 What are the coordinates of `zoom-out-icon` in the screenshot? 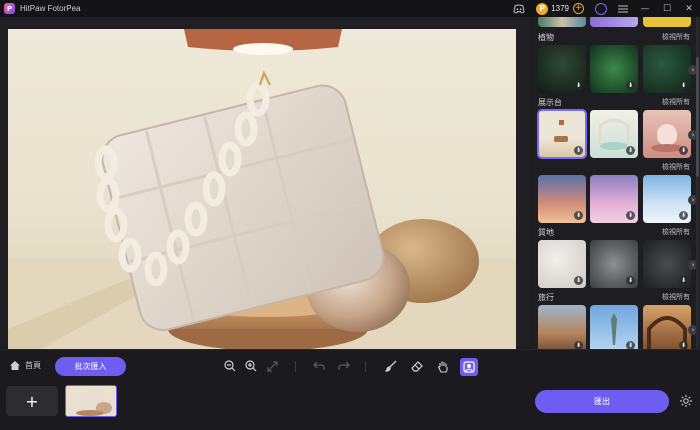 It's located at (230, 366).